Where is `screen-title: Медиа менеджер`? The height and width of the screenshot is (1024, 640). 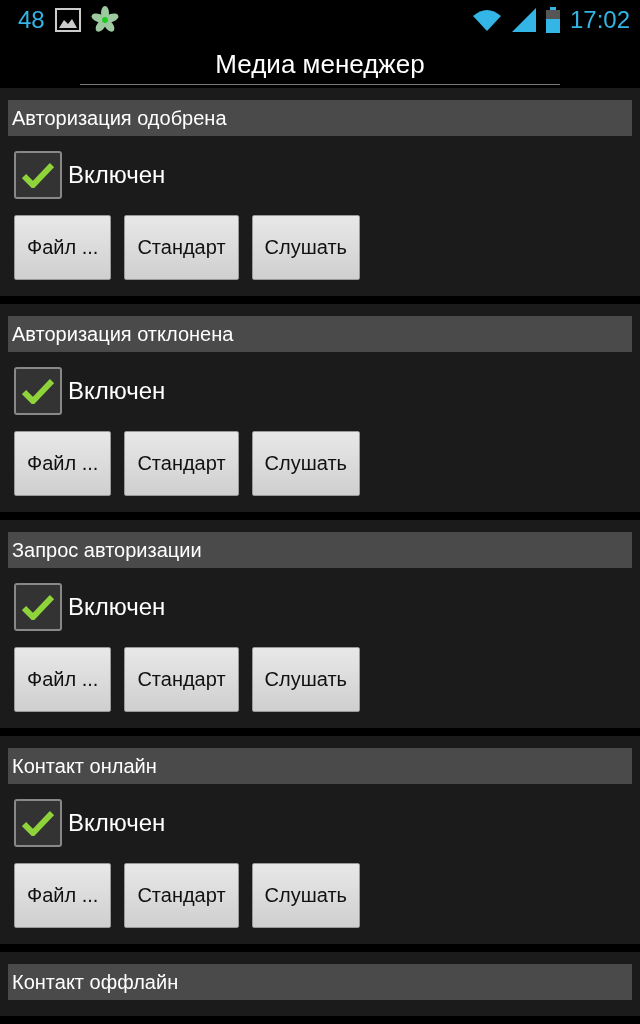 screen-title: Медиа менеджер is located at coordinates (320, 64).